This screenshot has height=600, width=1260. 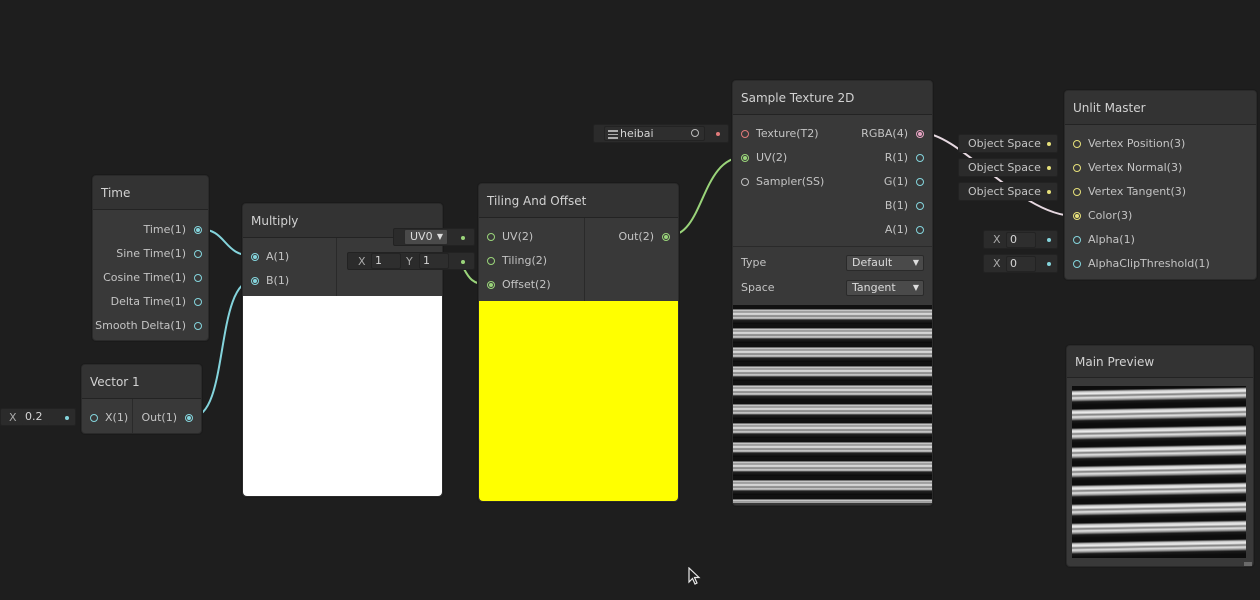 I want to click on time-output-port, so click(x=198, y=230).